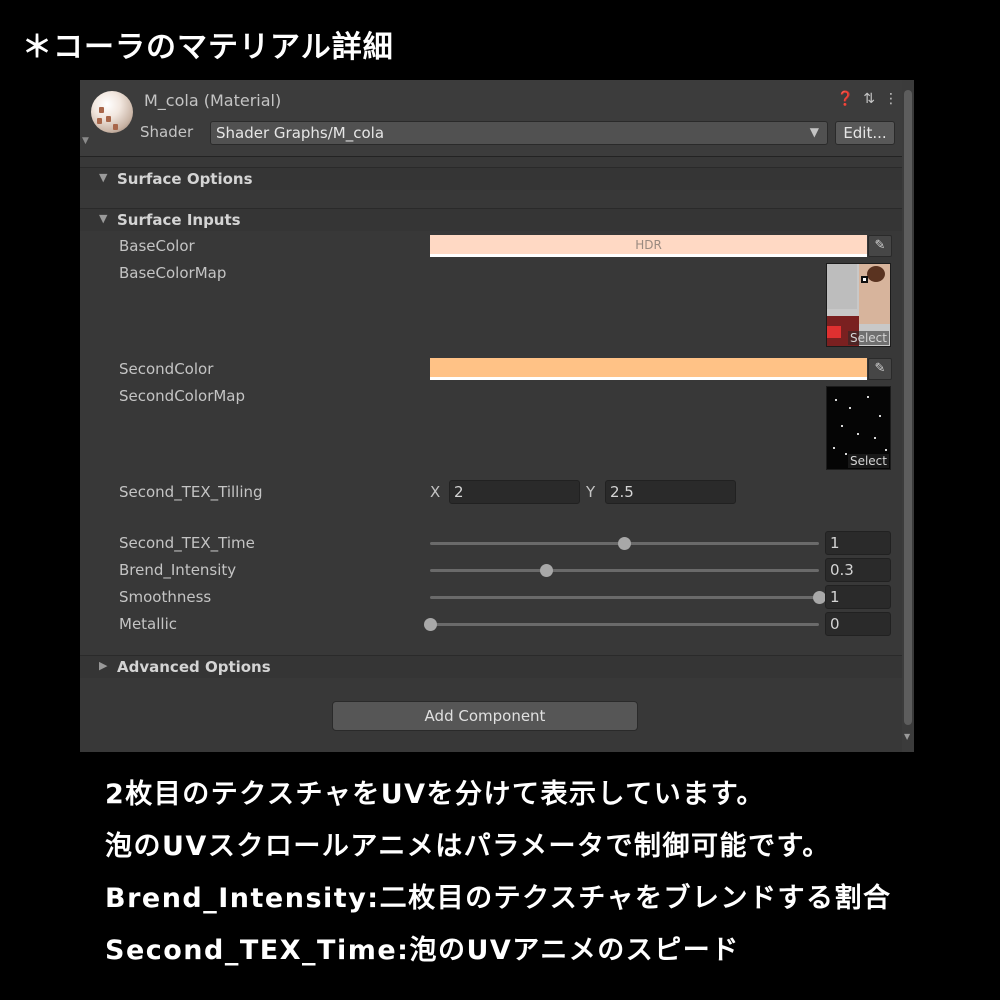 This screenshot has height=1000, width=1000. I want to click on metallic-label: Metallic, so click(148, 624).